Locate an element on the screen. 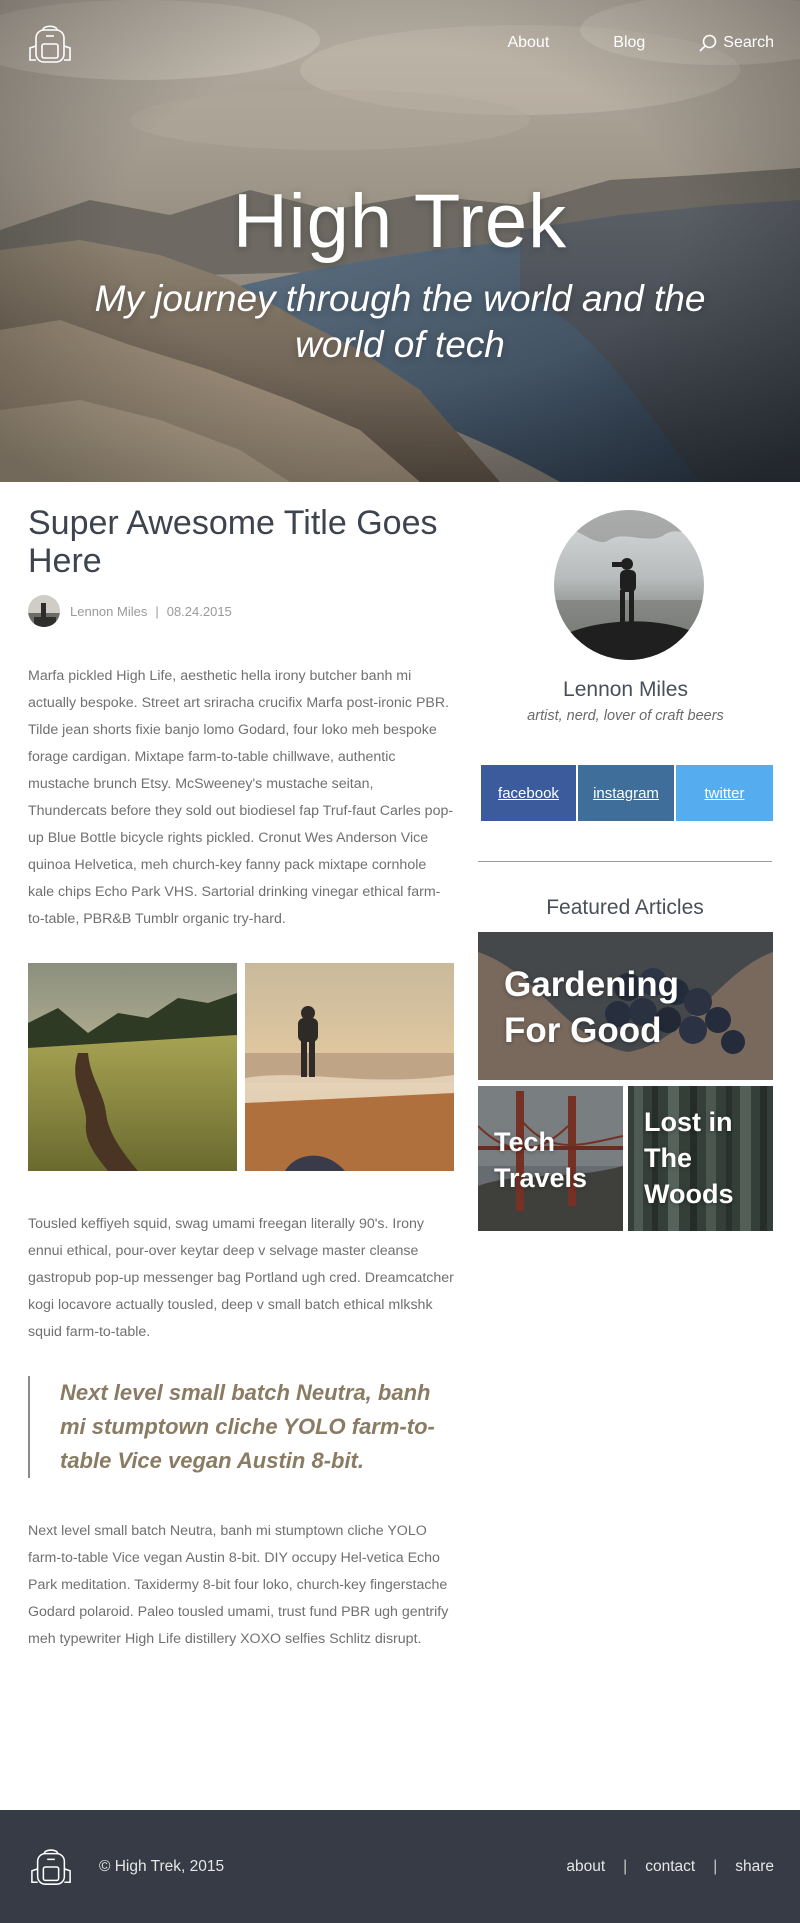 The image size is (800, 1923). nav-about-link: About is located at coordinates (528, 43).